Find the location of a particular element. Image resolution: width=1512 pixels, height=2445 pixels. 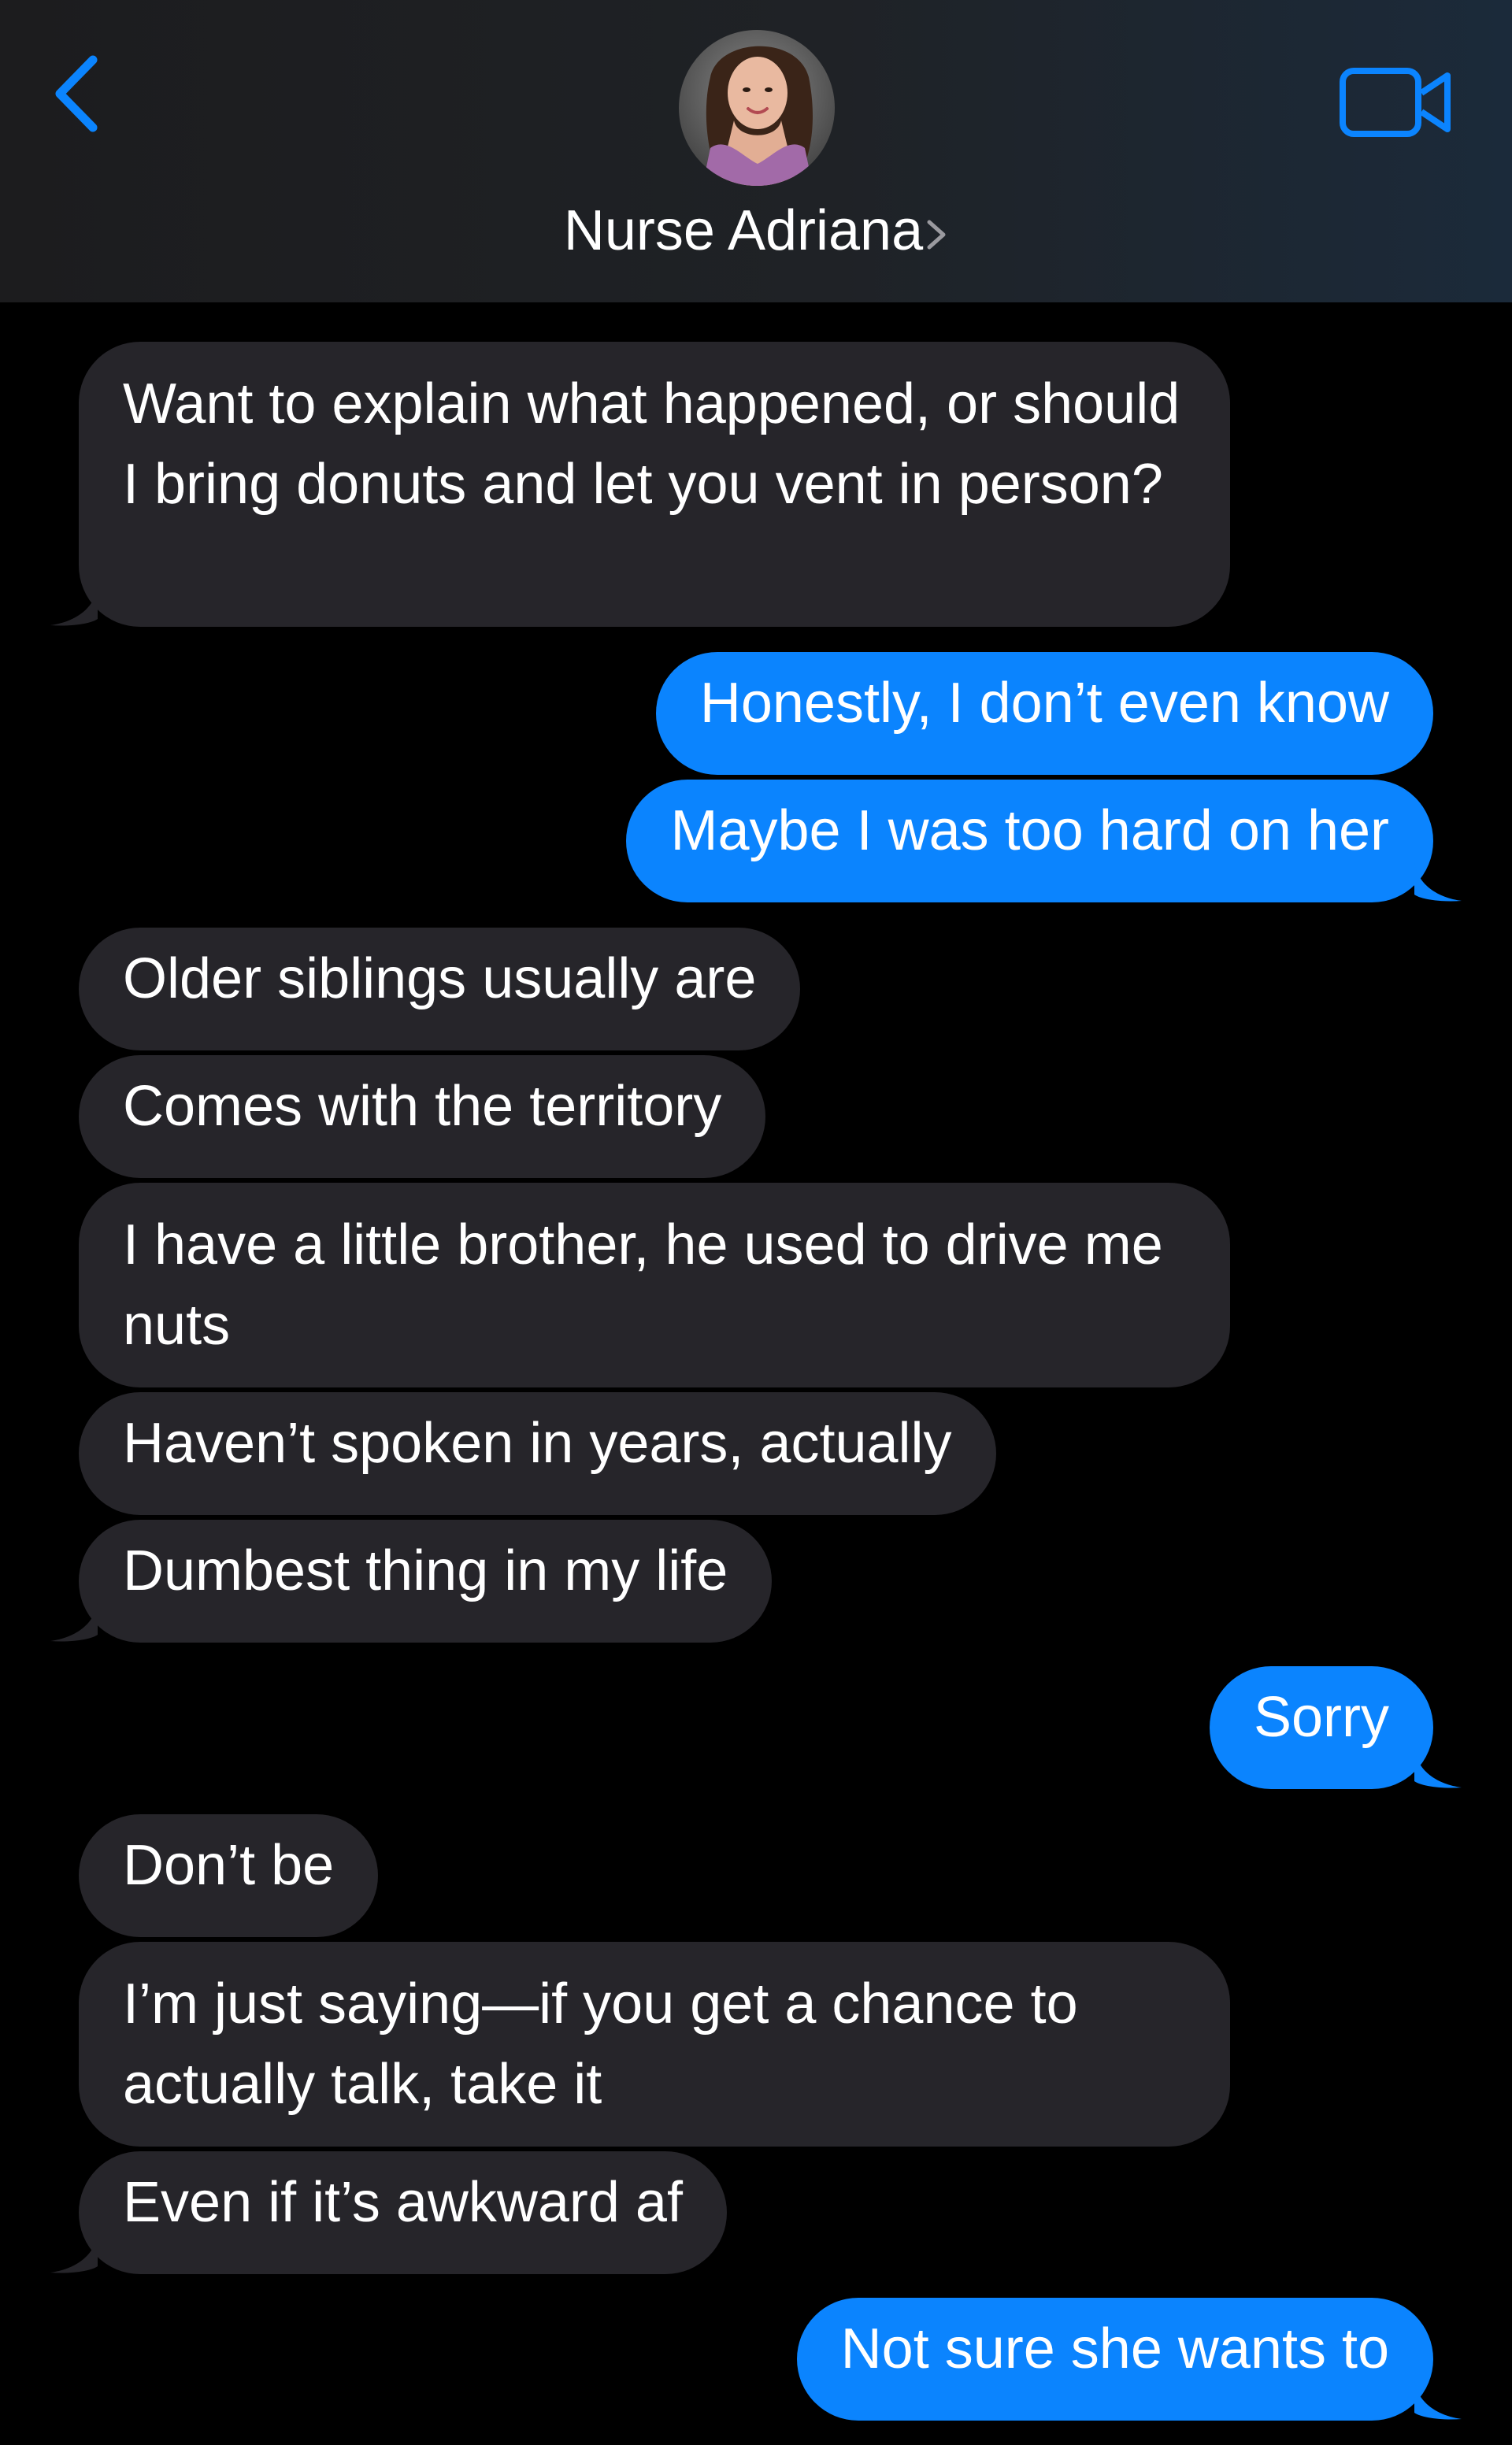

facetime-video-button is located at coordinates (1396, 103).